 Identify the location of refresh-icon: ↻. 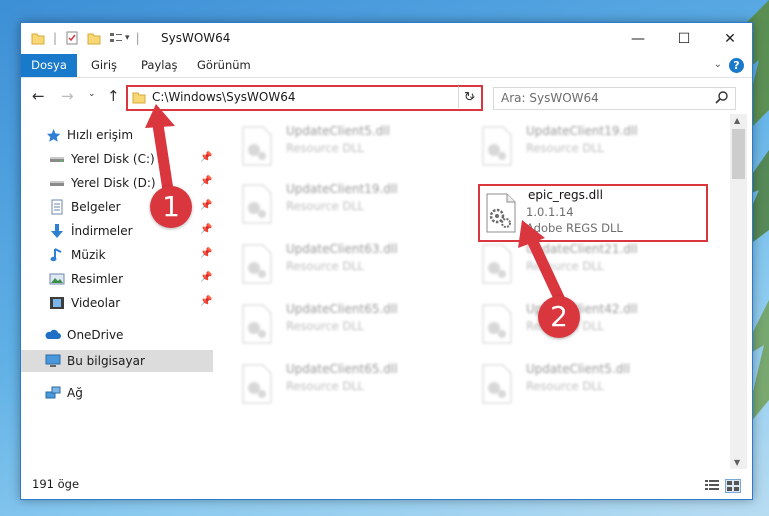
(469, 97).